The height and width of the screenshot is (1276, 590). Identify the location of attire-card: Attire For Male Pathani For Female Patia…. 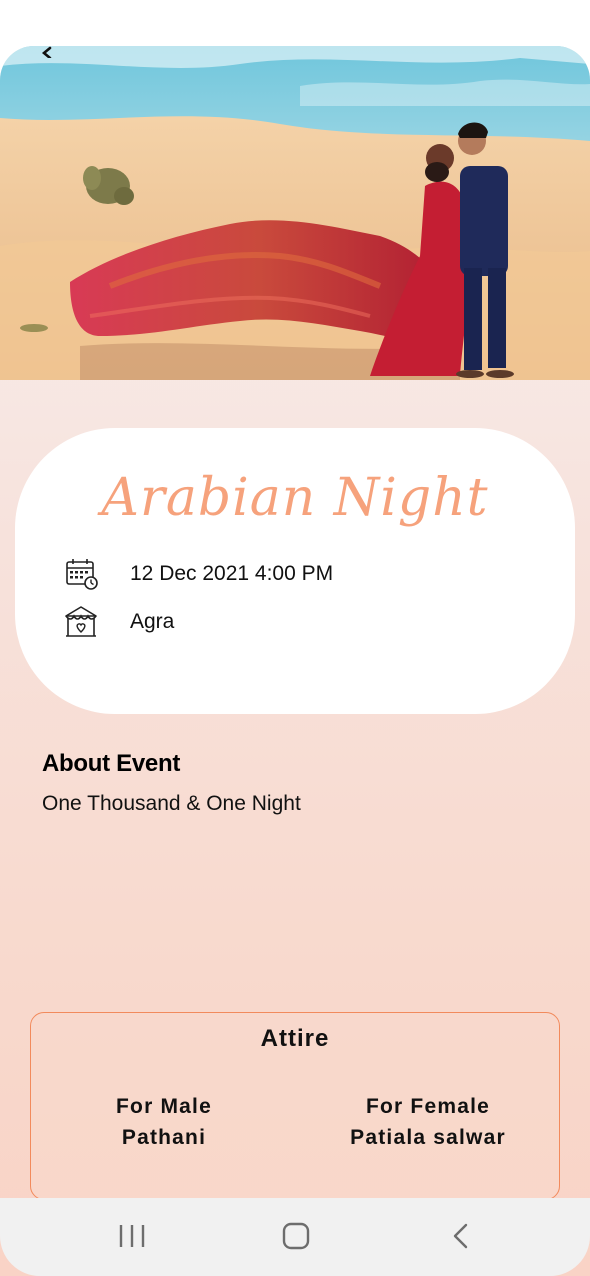
(295, 1106).